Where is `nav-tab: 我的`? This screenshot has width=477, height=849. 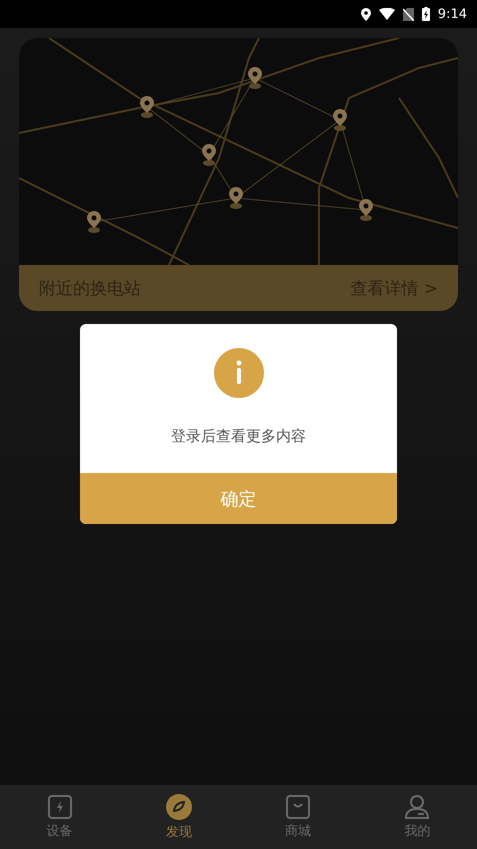
nav-tab: 我的 is located at coordinates (417, 817).